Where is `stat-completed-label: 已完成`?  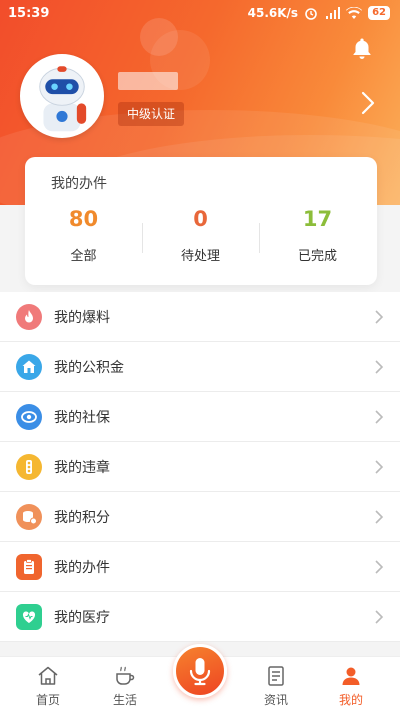
stat-completed-label: 已完成 is located at coordinates (317, 256).